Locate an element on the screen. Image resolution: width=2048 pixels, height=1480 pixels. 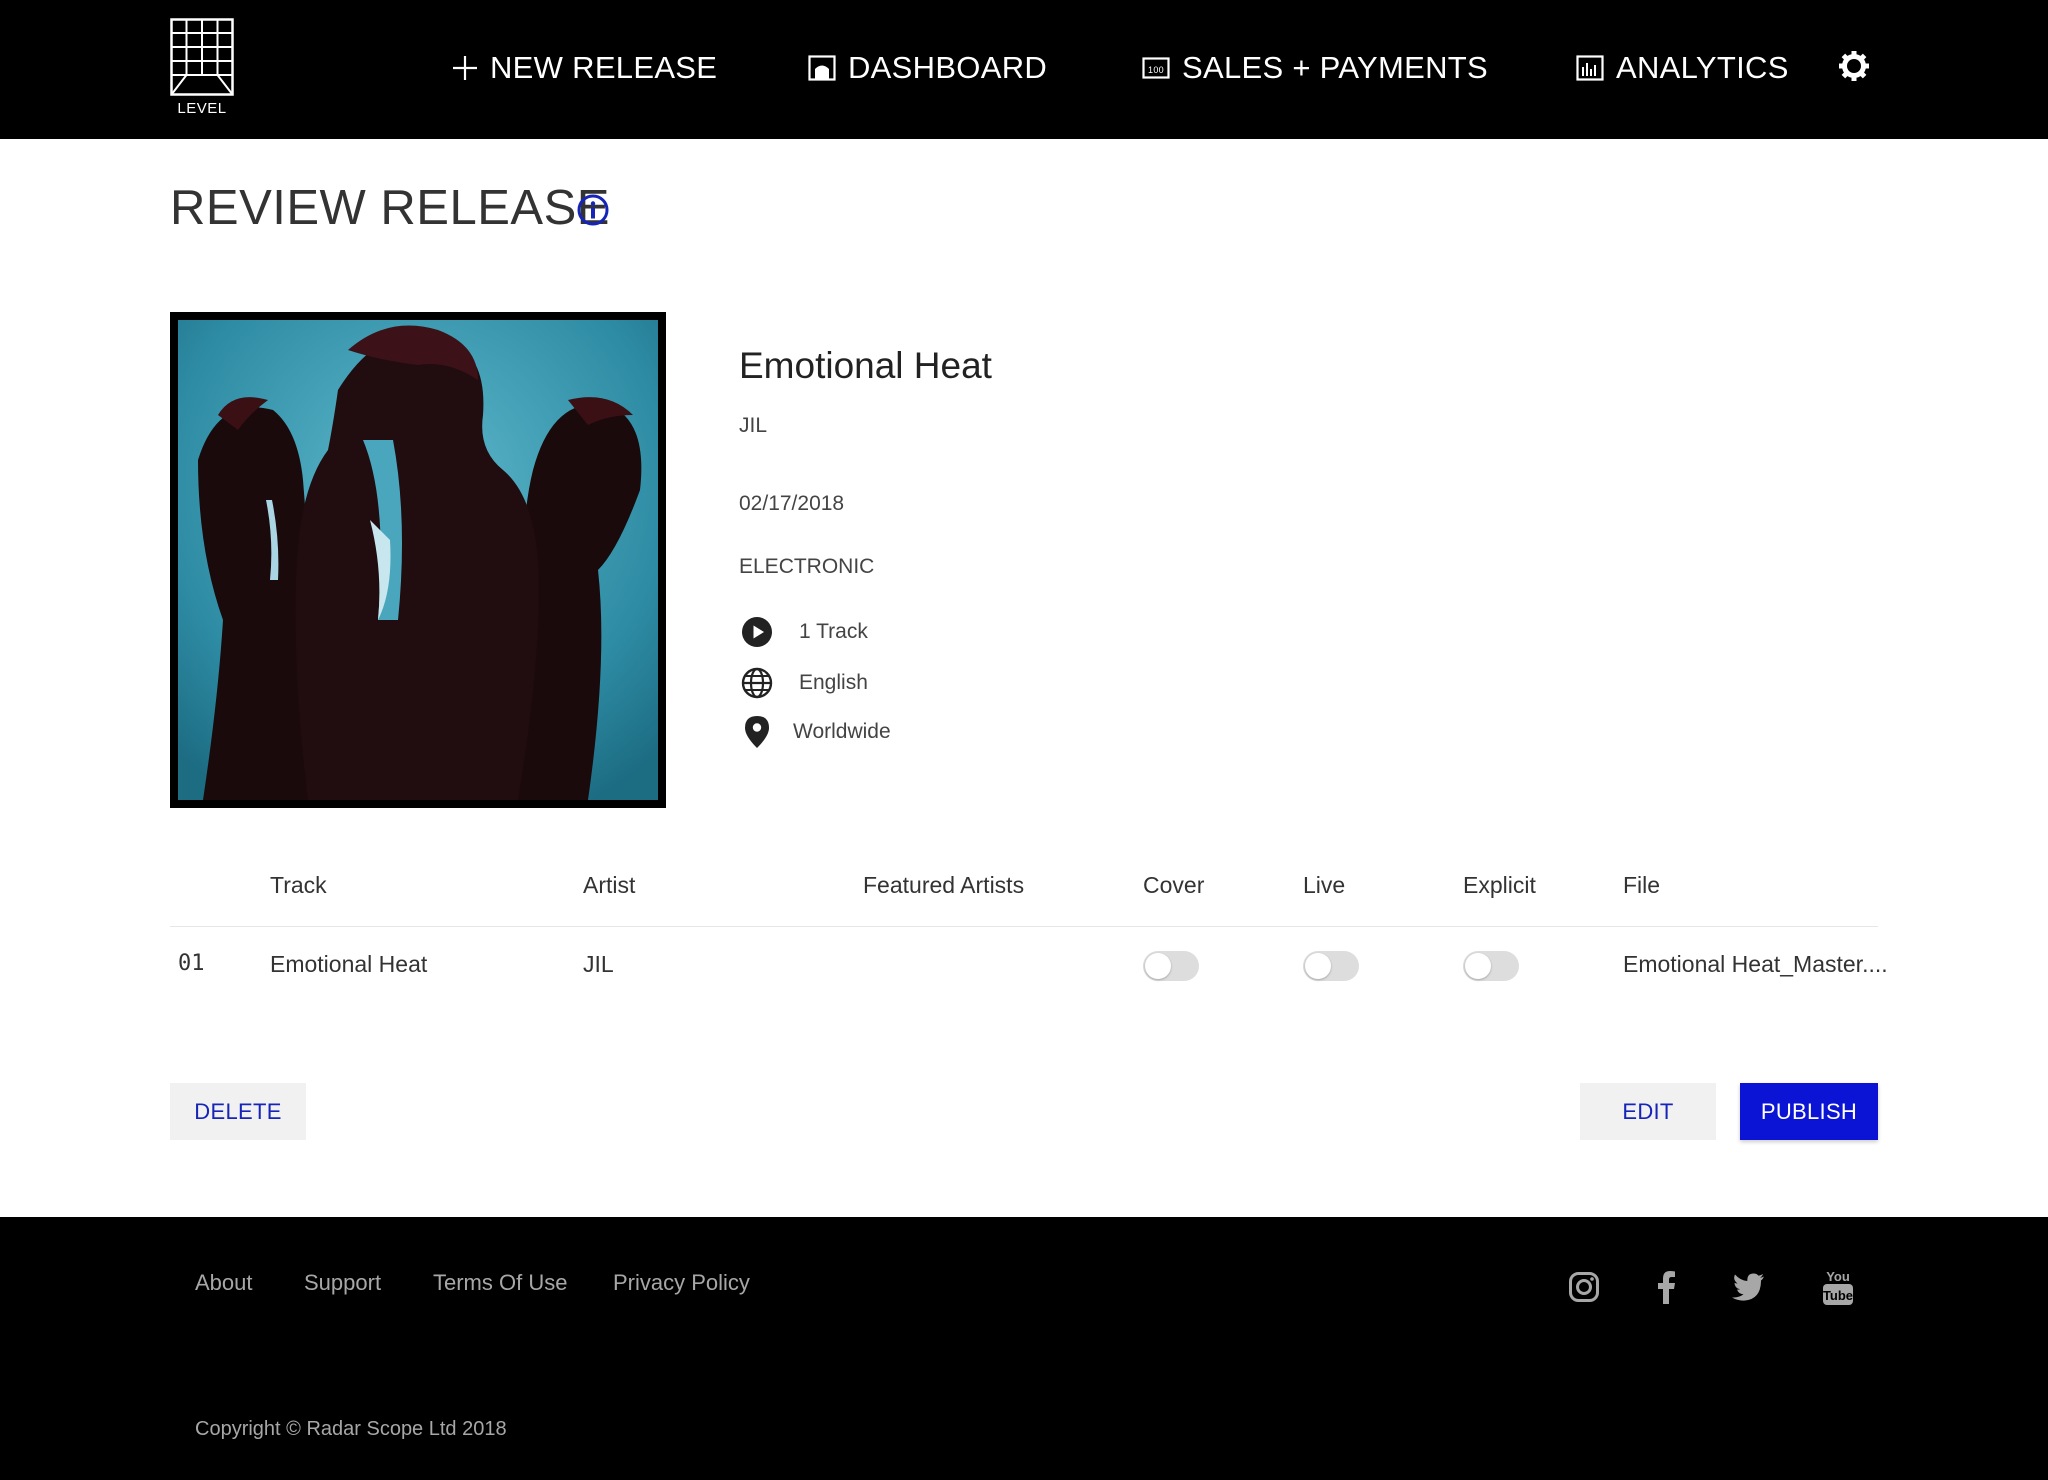
territory-row: Worldwide is located at coordinates (815, 732).